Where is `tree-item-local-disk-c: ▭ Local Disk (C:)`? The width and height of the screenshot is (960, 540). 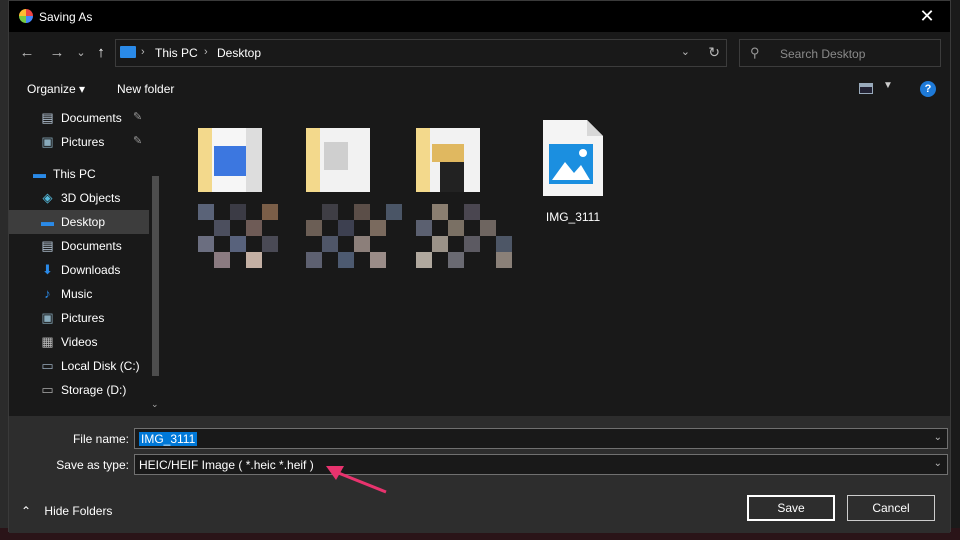 tree-item-local-disk-c: ▭ Local Disk (C:) is located at coordinates (80, 366).